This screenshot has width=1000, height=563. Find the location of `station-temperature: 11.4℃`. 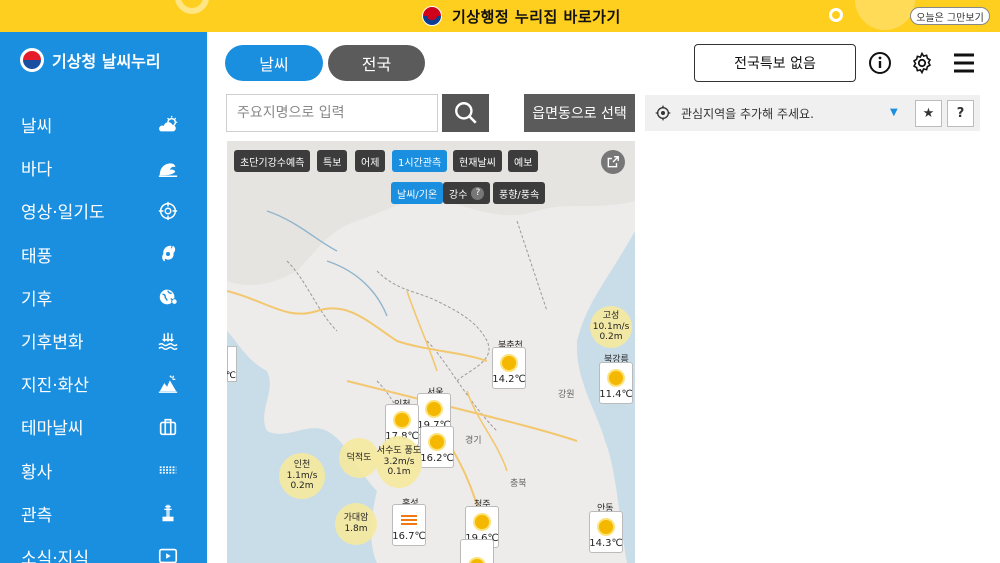

station-temperature: 11.4℃ is located at coordinates (616, 394).